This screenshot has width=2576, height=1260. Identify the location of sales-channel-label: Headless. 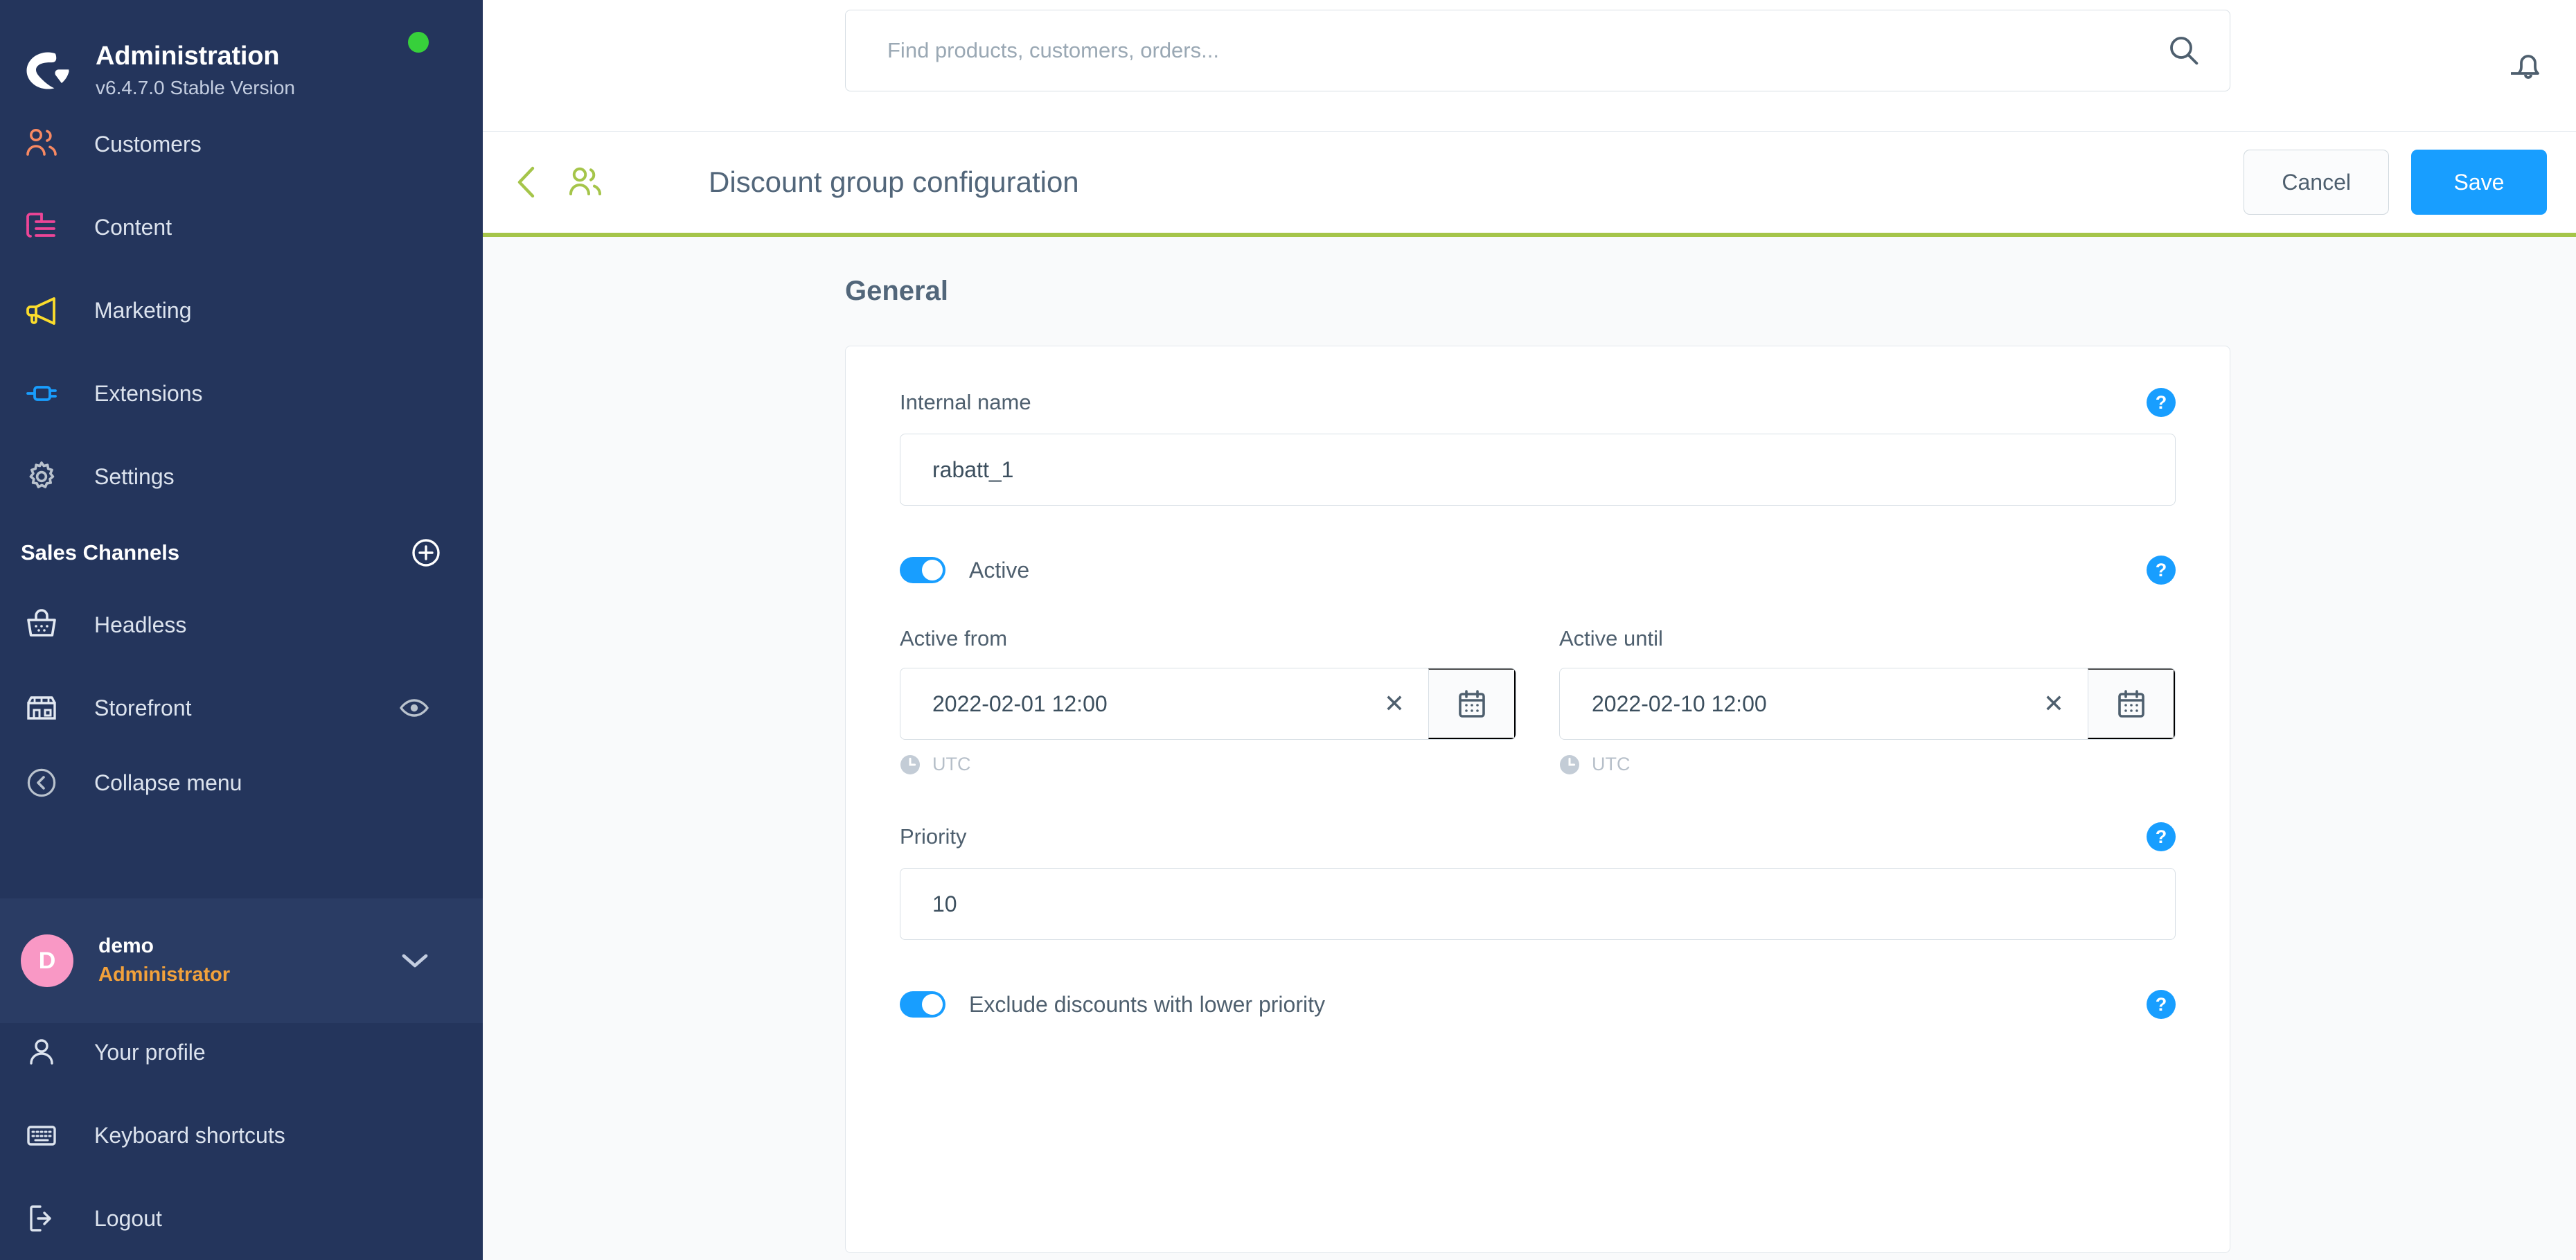
(140, 624).